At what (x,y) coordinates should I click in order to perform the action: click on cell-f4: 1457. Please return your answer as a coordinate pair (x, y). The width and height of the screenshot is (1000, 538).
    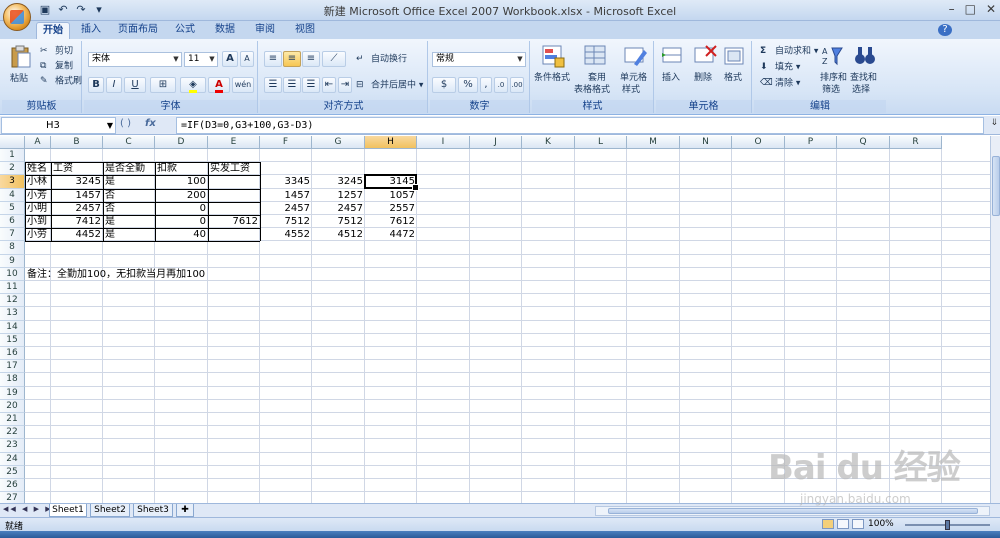
    Looking at the image, I should click on (286, 195).